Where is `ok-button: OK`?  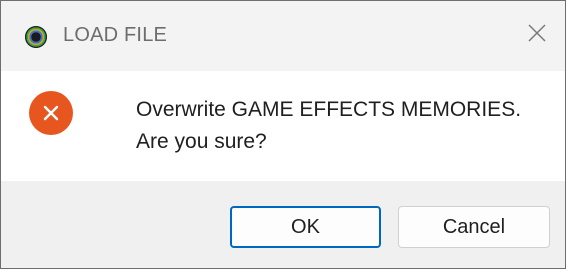
ok-button: OK is located at coordinates (305, 227).